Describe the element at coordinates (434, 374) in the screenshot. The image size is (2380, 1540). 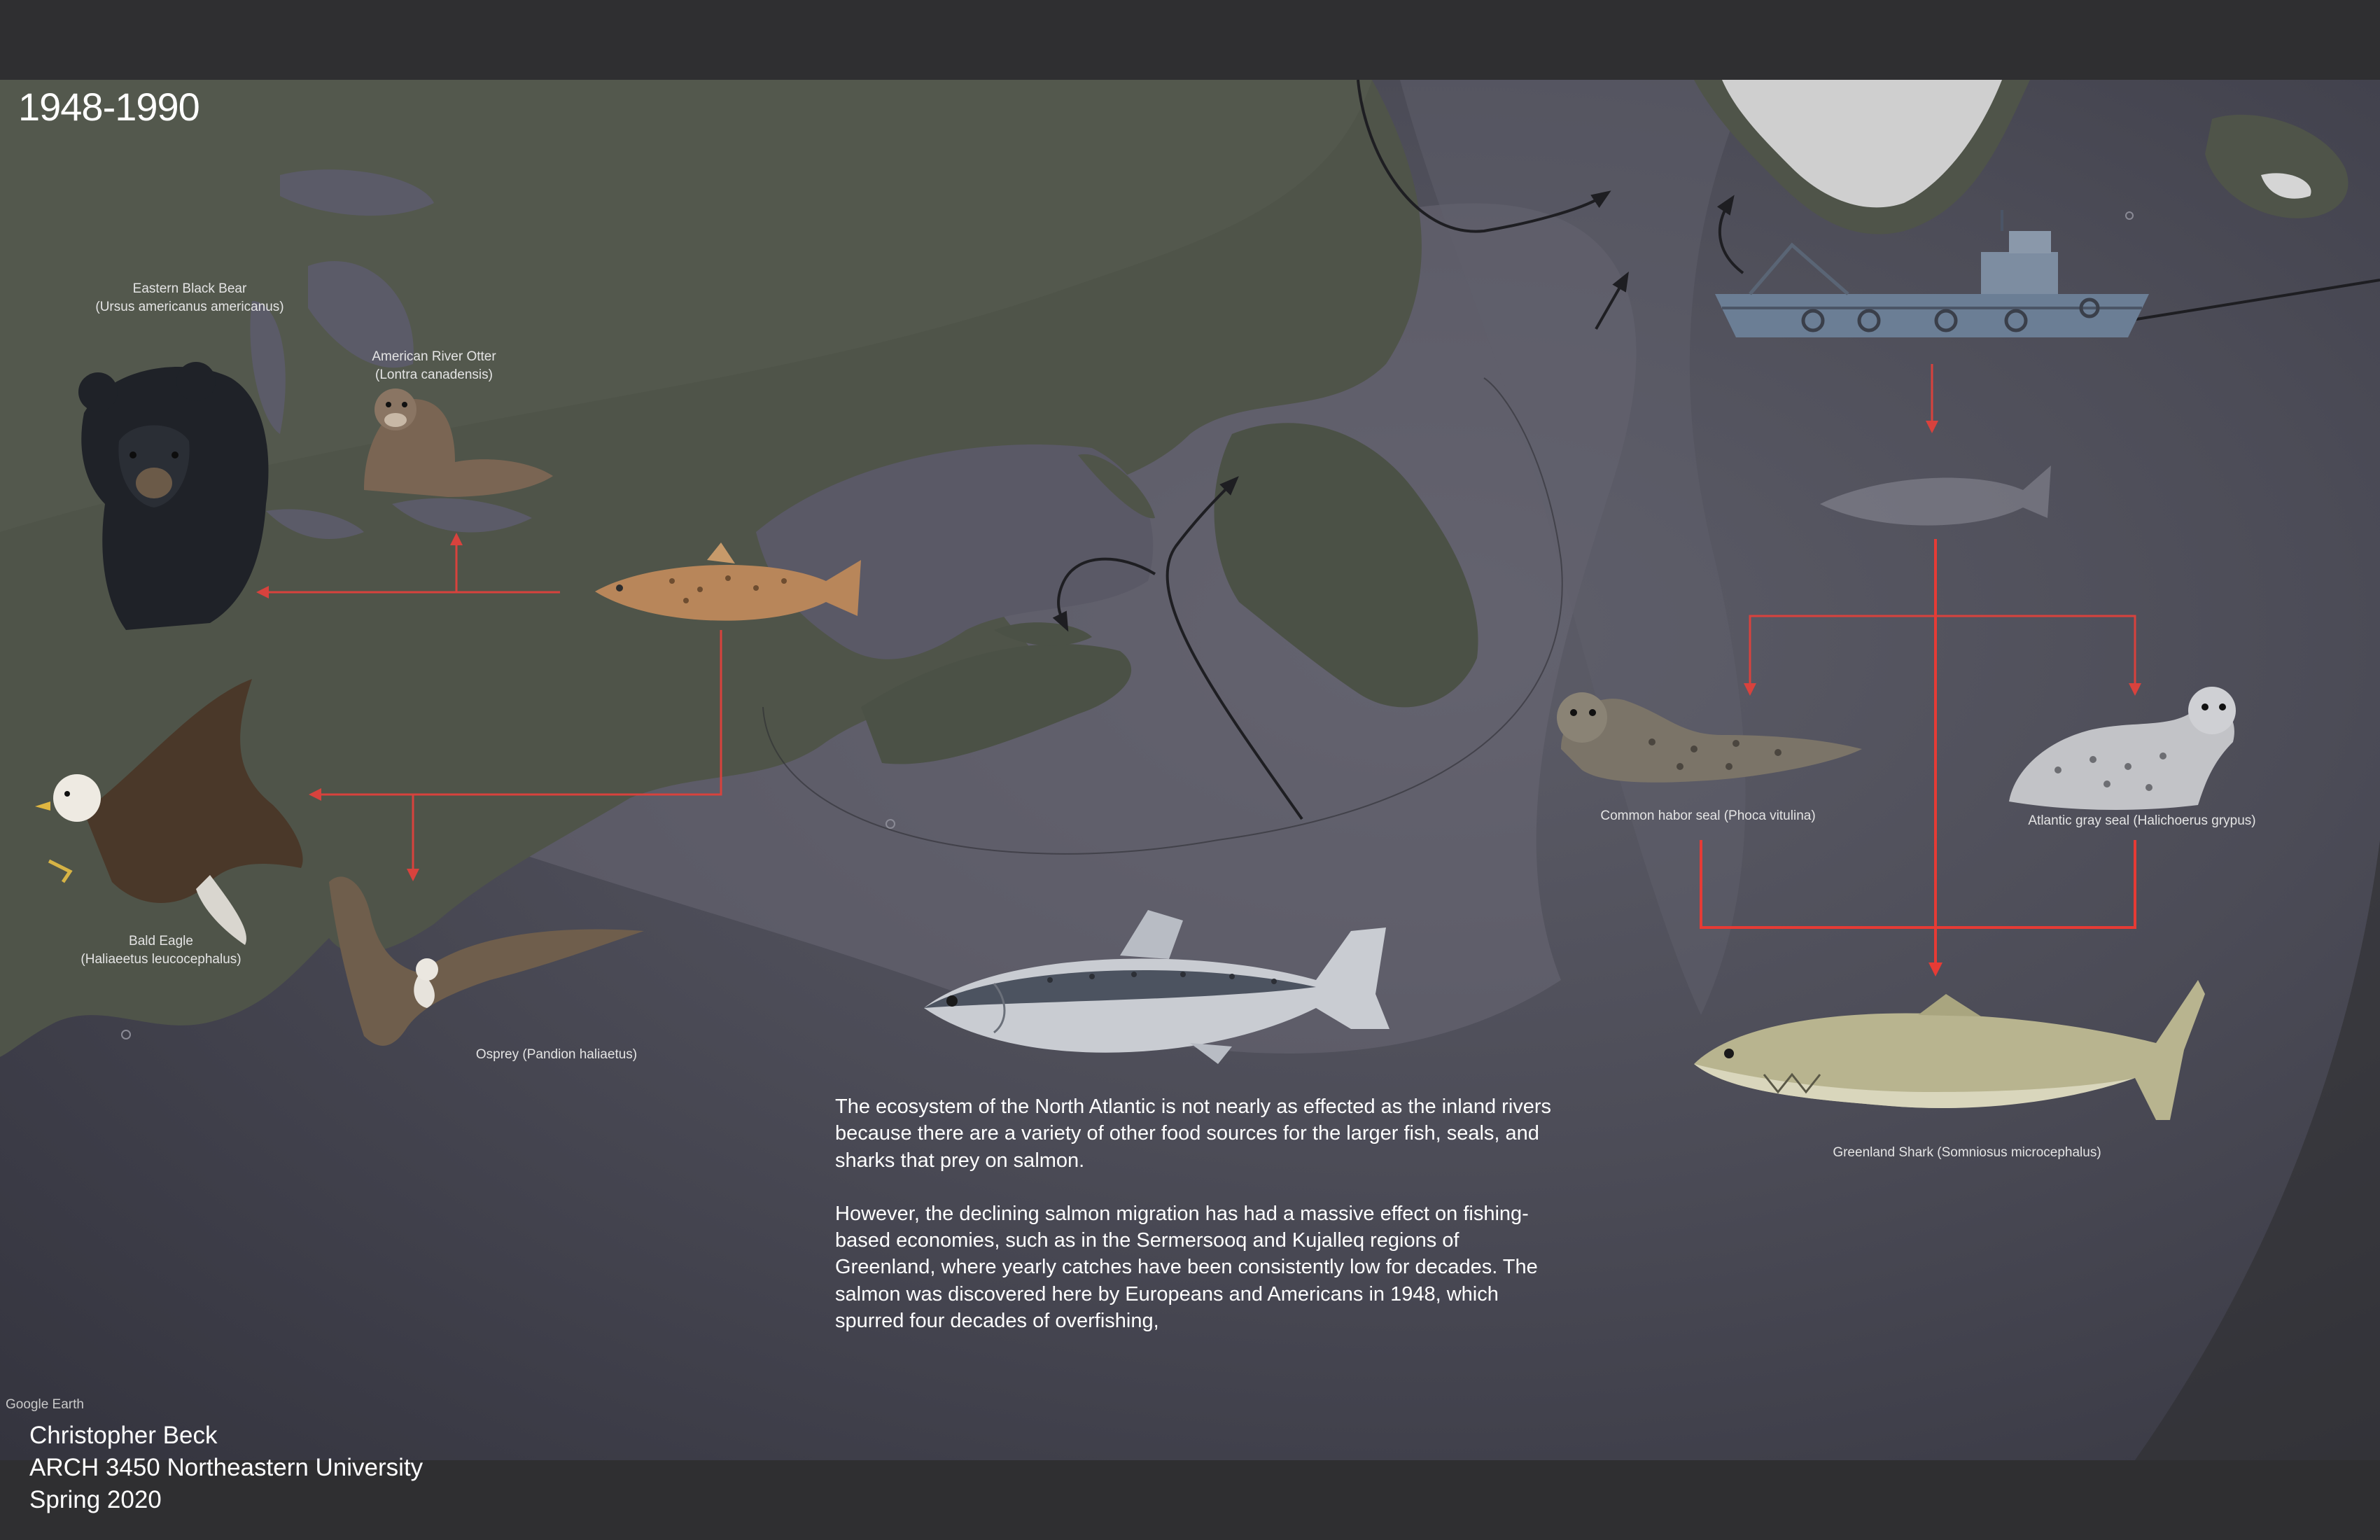
I see `river-otter-latin-name: (Lontra canadensis)` at that location.